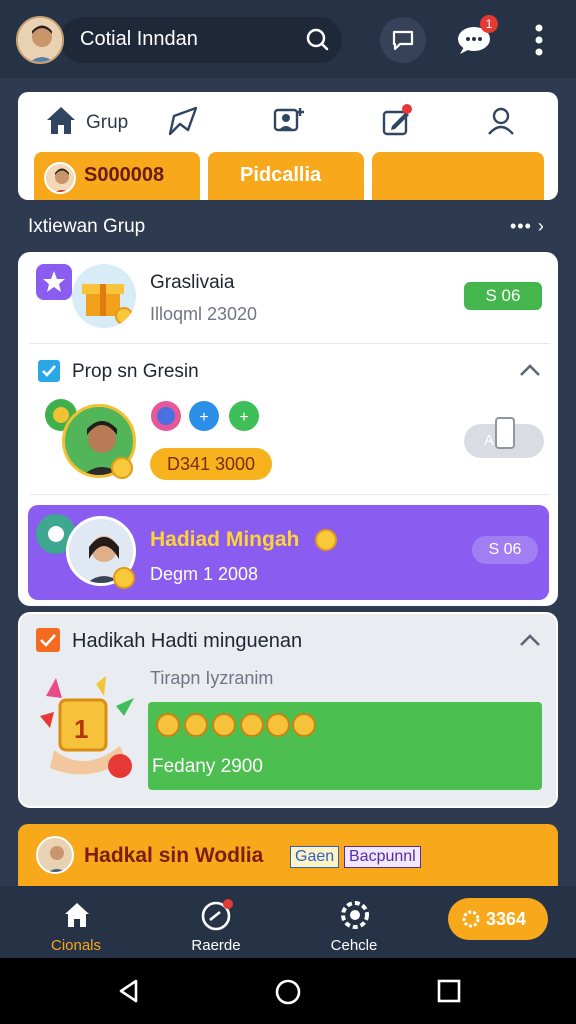 The width and height of the screenshot is (576, 1024). Describe the element at coordinates (76, 945) in the screenshot. I see `nav-item-label: Cionals` at that location.